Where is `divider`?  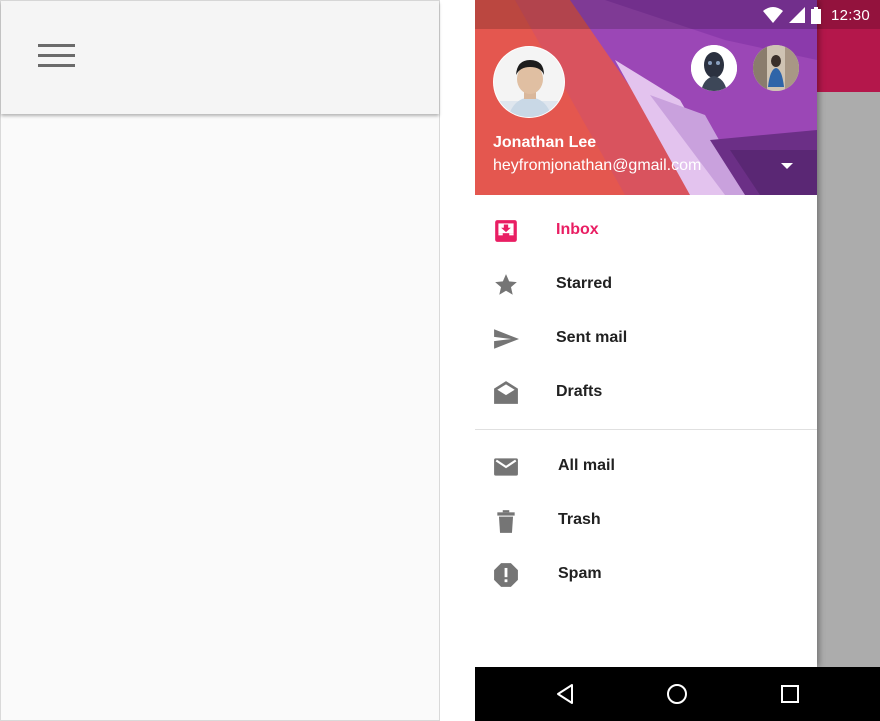
divider is located at coordinates (646, 429).